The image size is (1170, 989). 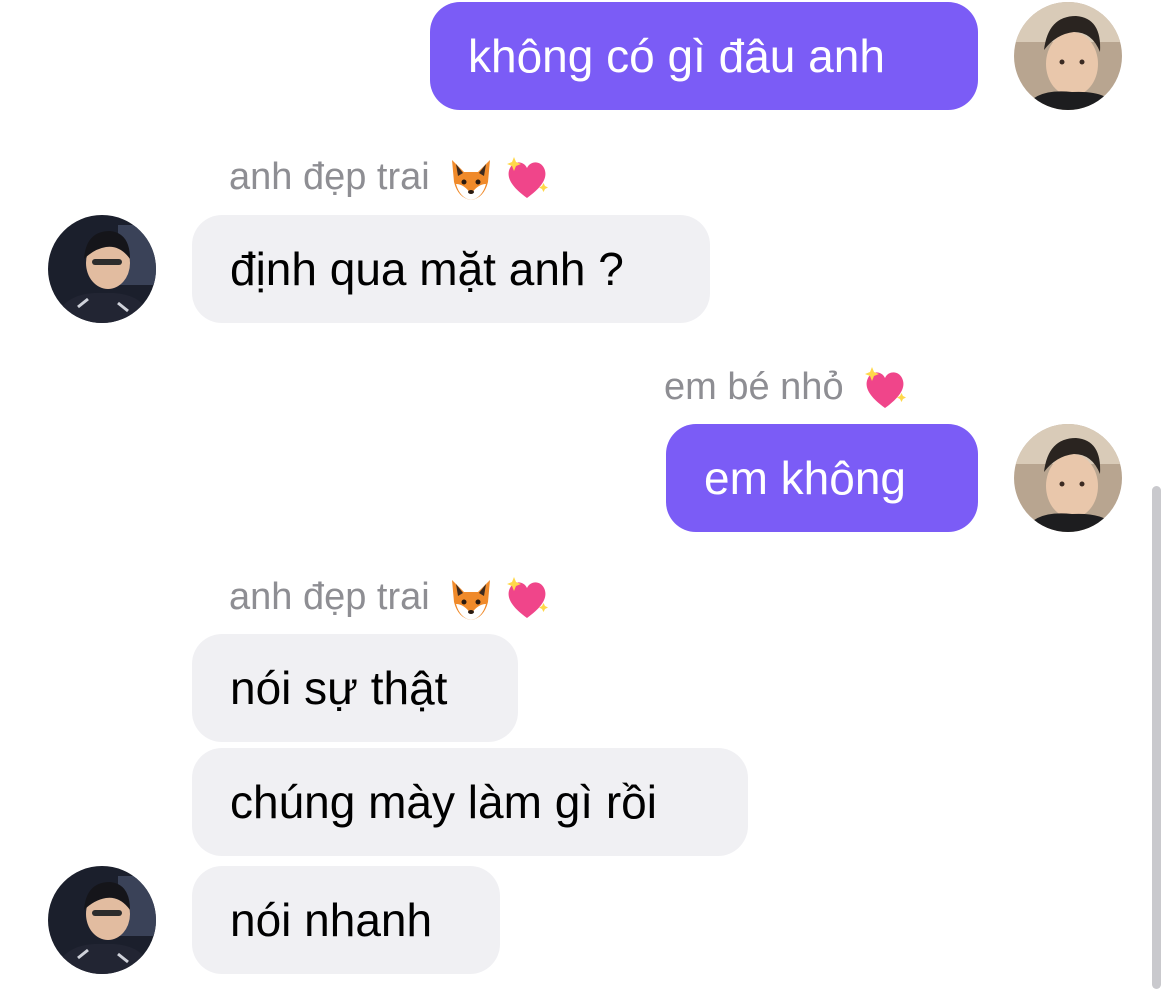 I want to click on message-bubble-incoming: nói nhanh, so click(x=346, y=920).